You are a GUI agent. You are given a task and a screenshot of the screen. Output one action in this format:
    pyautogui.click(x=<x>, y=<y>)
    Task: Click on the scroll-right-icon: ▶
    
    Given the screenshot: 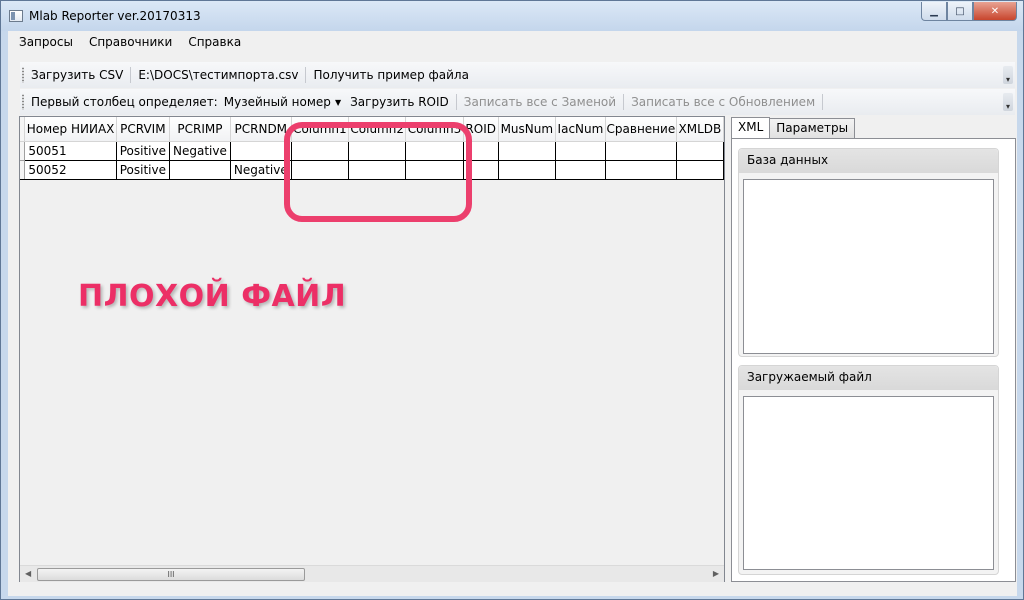 What is the action you would take?
    pyautogui.click(x=716, y=573)
    